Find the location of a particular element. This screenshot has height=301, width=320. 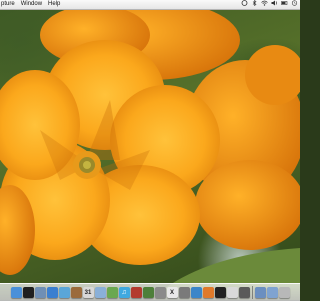

documents-stack-icon is located at coordinates (272, 292).